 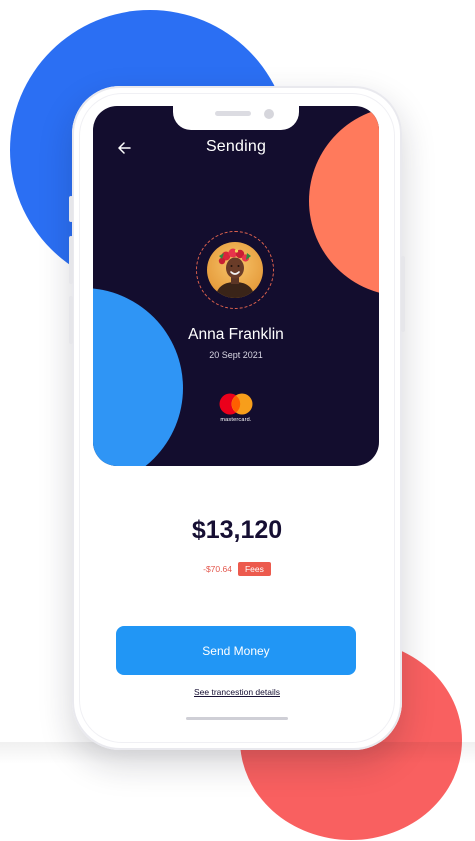 What do you see at coordinates (403, 294) in the screenshot?
I see `power-button` at bounding box center [403, 294].